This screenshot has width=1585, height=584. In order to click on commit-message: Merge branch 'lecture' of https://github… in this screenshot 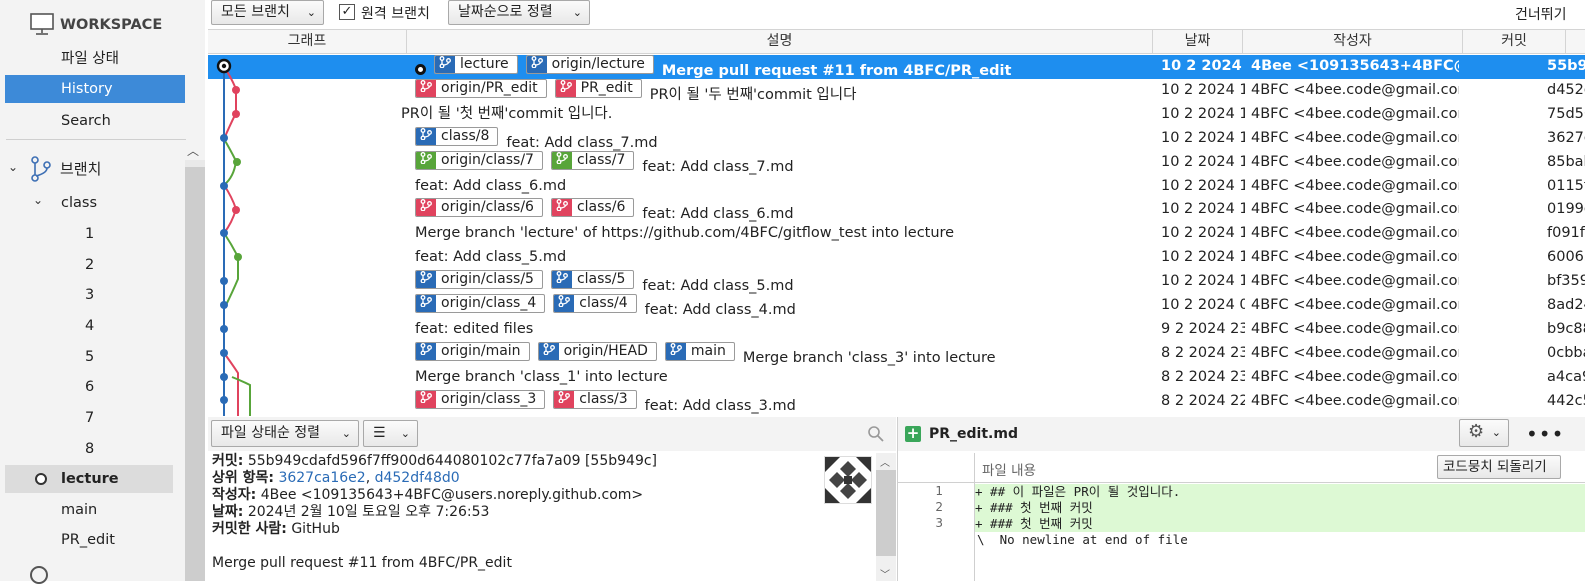, I will do `click(685, 233)`.